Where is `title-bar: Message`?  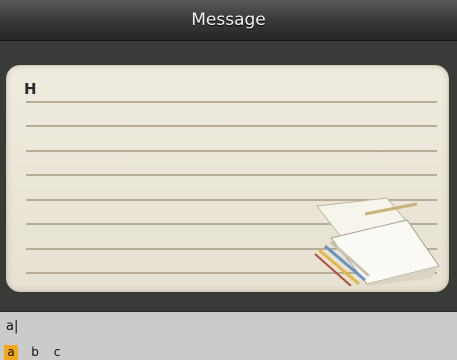 title-bar: Message is located at coordinates (228, 20).